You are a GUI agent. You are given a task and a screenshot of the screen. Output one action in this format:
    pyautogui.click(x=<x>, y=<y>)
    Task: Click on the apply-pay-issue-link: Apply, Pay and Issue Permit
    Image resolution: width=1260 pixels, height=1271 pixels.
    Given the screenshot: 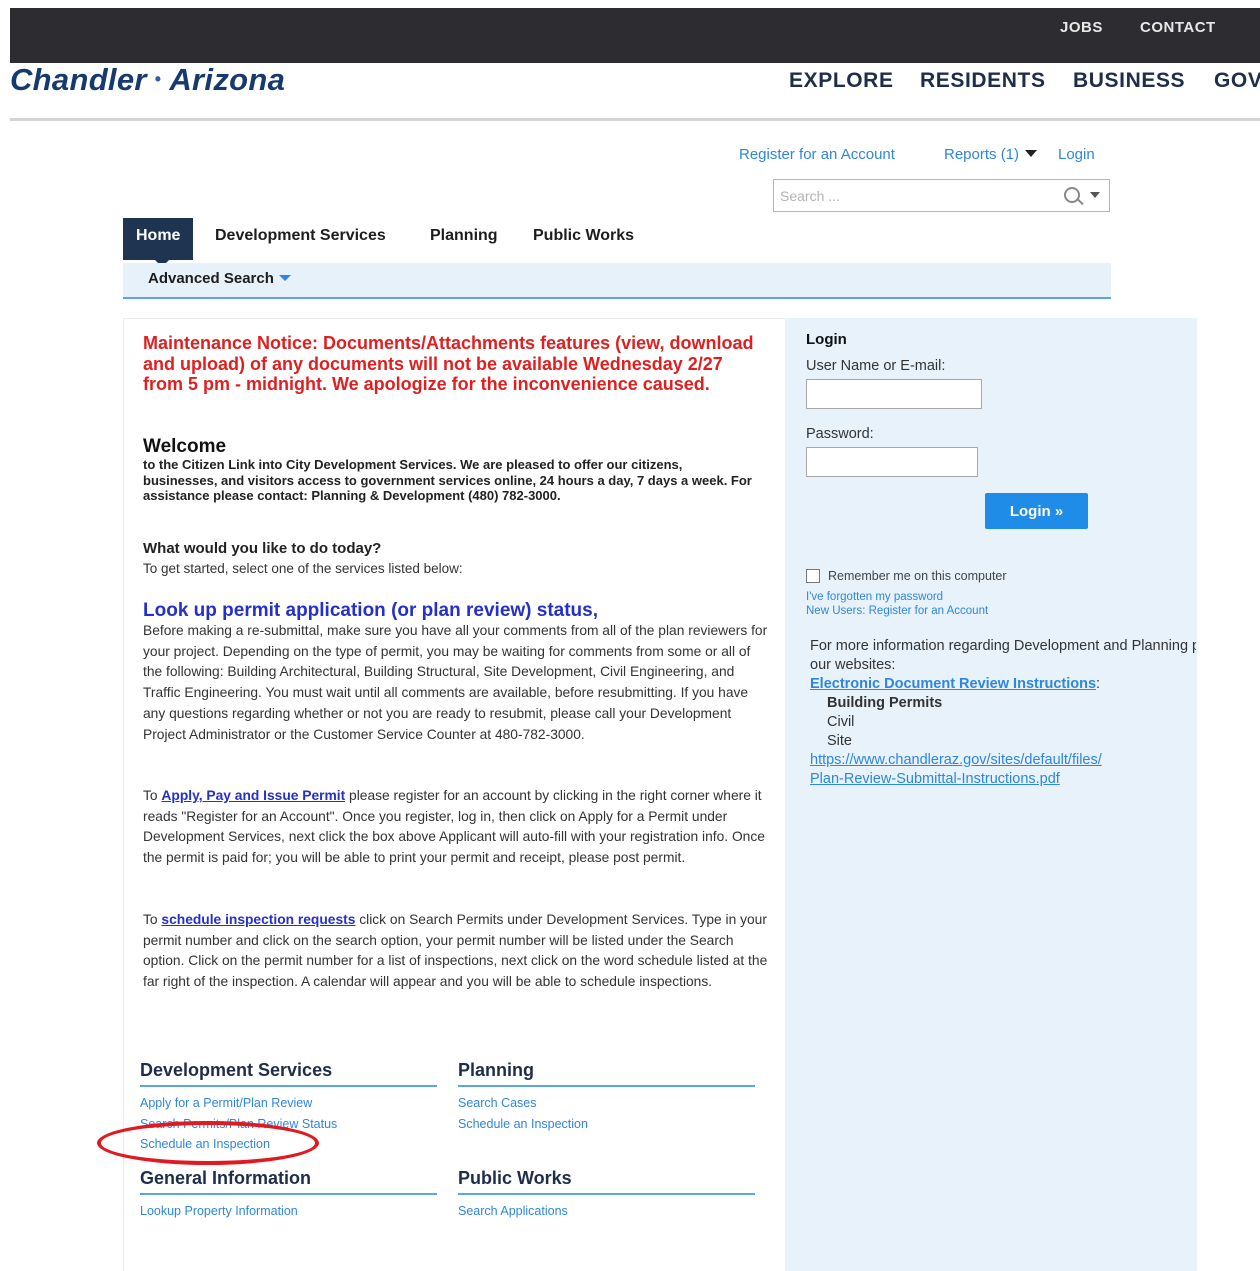 What is the action you would take?
    pyautogui.click(x=253, y=795)
    